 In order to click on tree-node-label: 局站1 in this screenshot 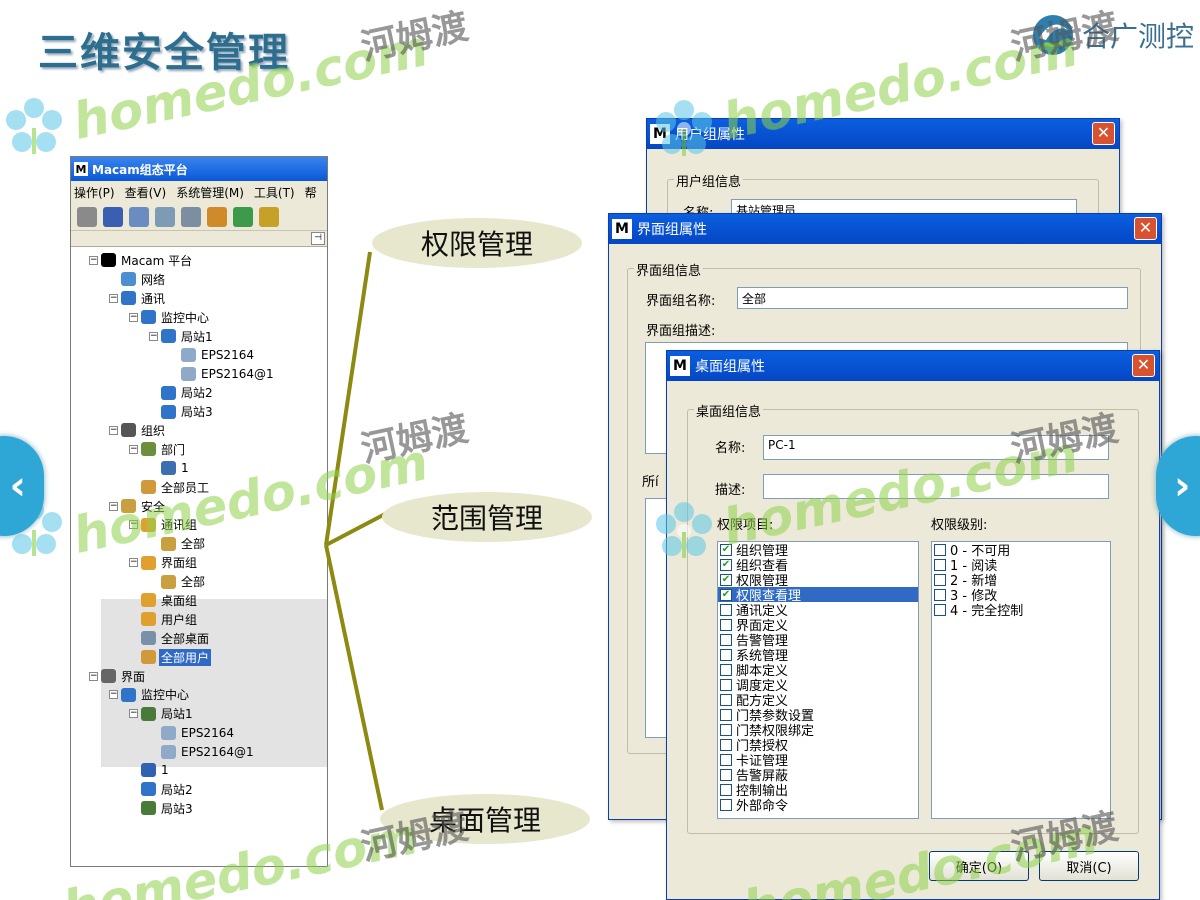, I will do `click(197, 336)`.